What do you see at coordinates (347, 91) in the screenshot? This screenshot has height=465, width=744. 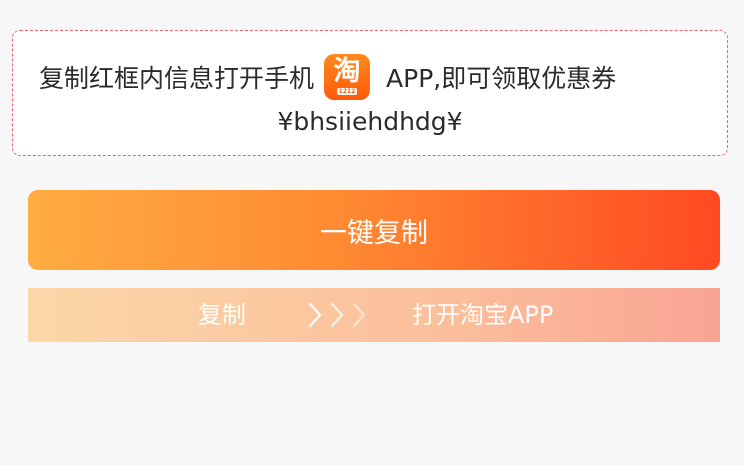 I see `app-icon-badge: 1212` at bounding box center [347, 91].